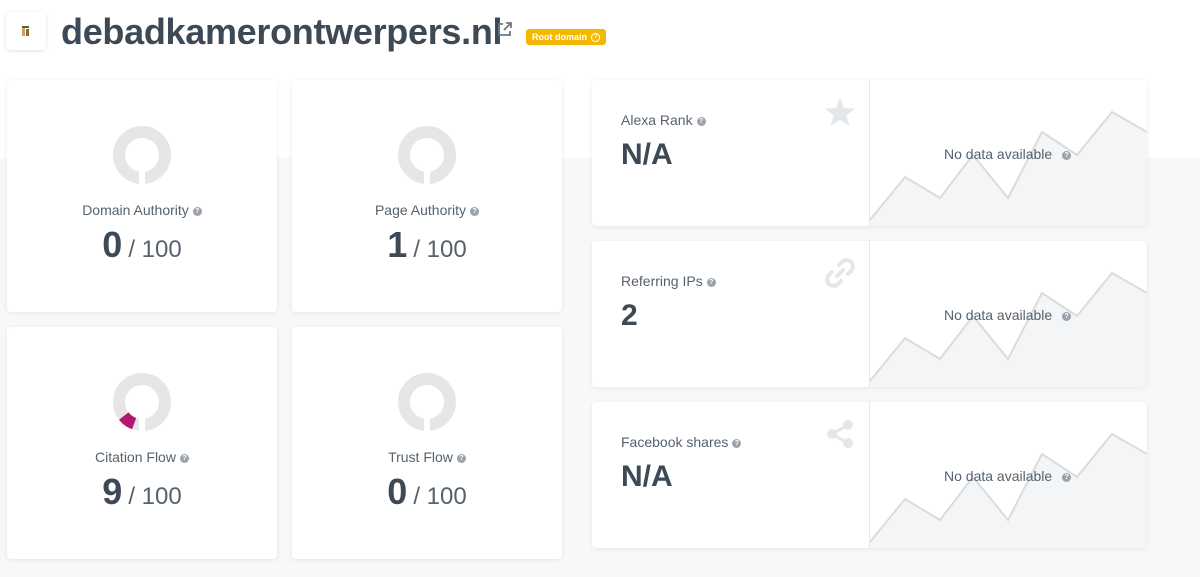  I want to click on site-favicon, so click(26, 31).